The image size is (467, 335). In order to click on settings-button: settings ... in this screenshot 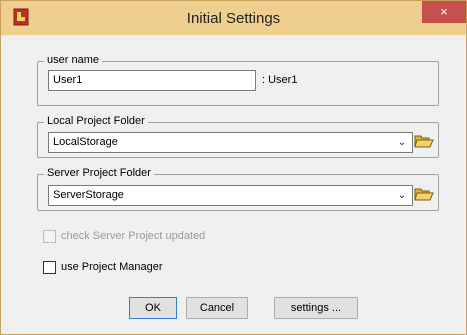, I will do `click(316, 308)`.